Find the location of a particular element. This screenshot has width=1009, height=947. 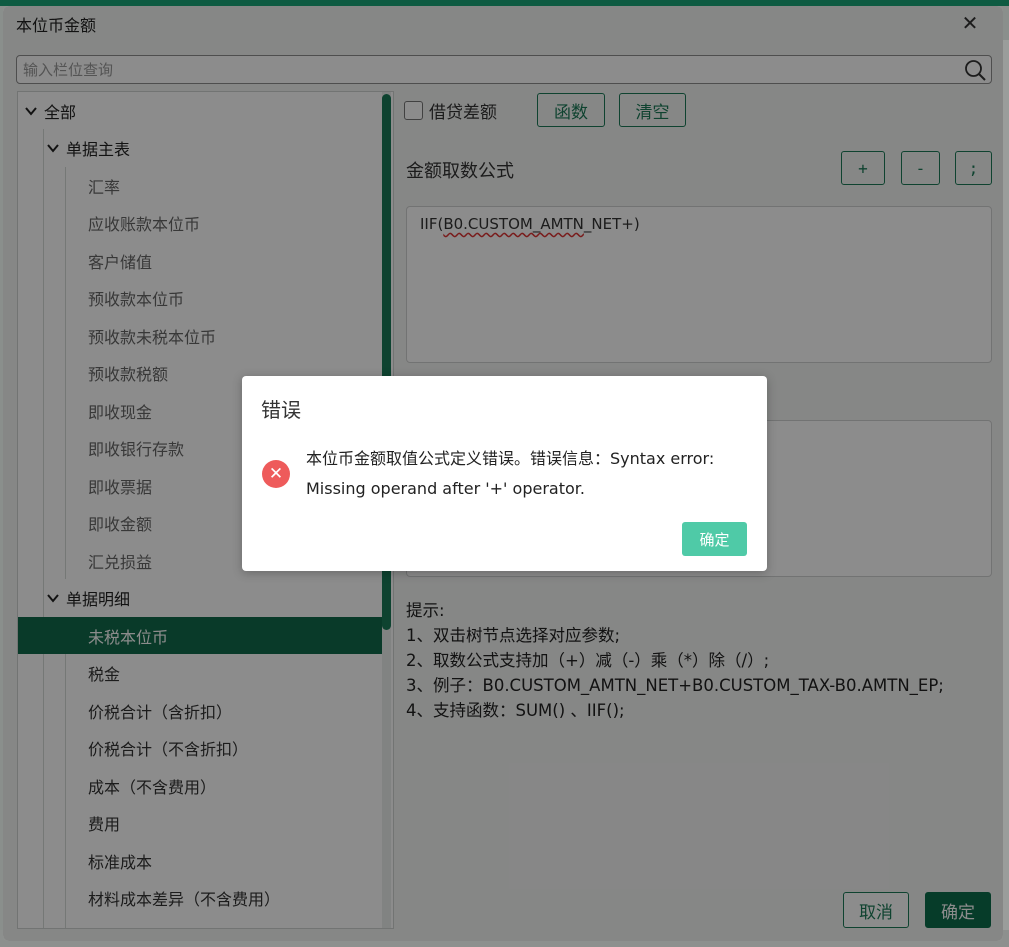

error-icon: ✕ is located at coordinates (276, 474).